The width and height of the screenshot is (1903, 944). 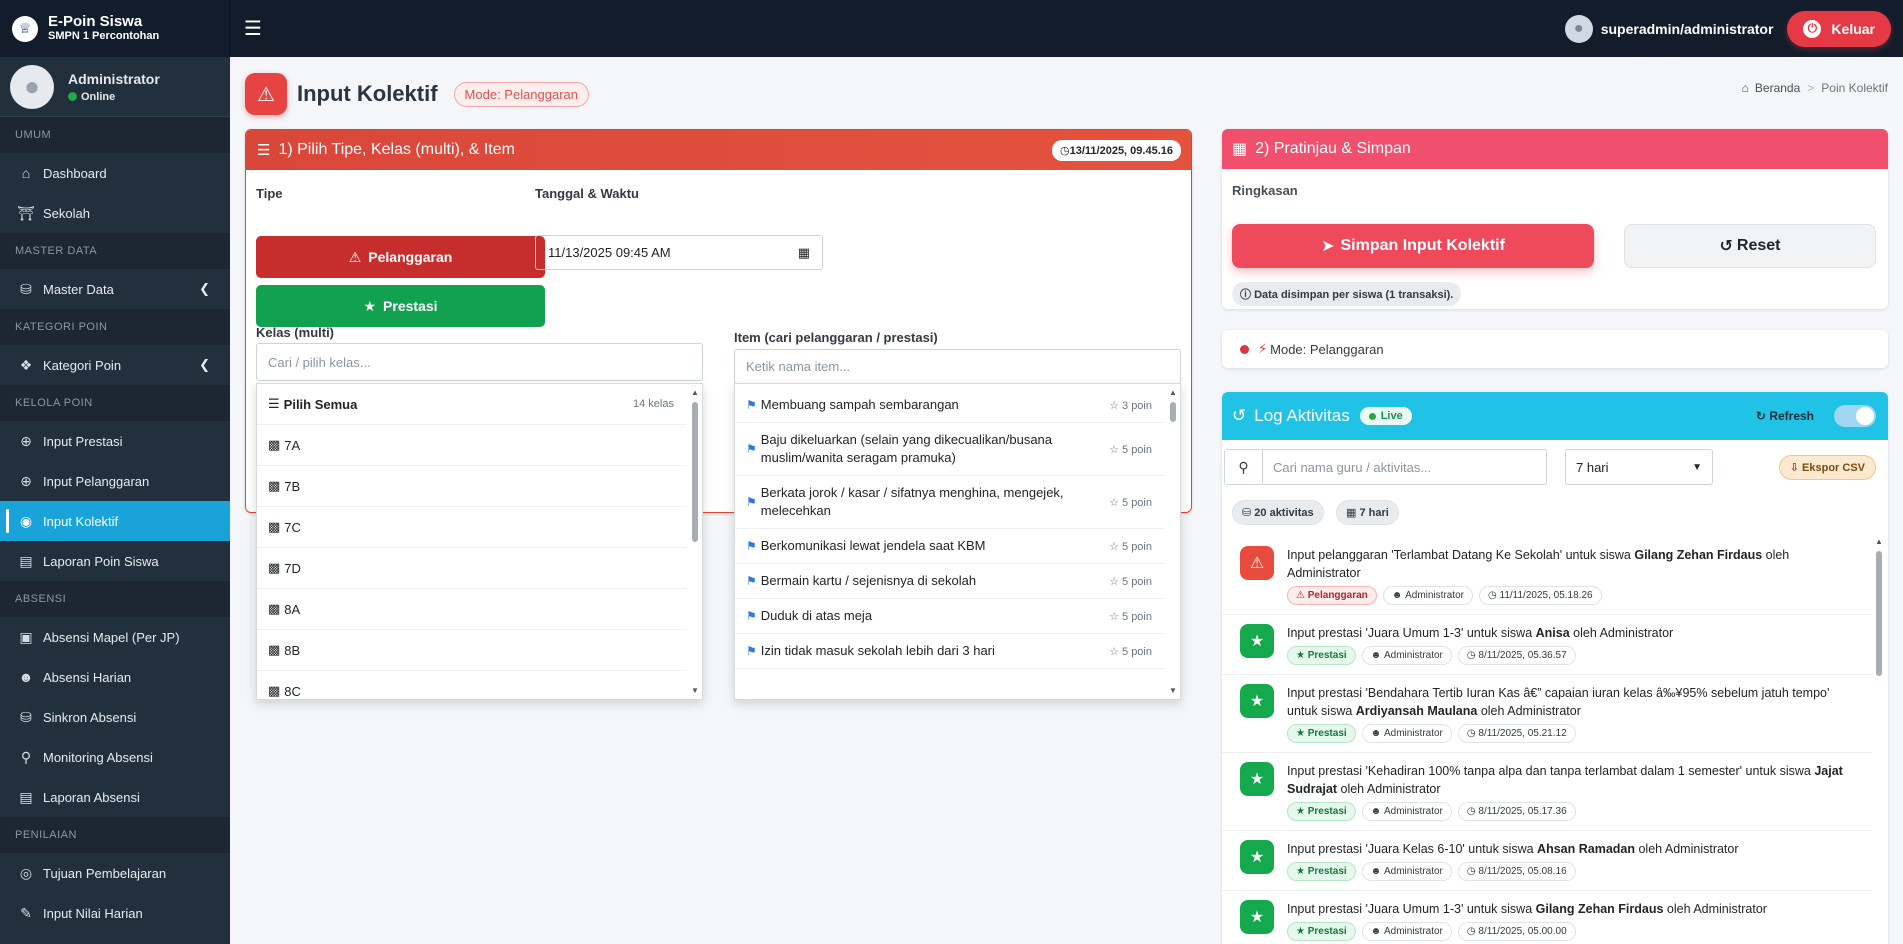 I want to click on prestasi-button: ★ Prestasi, so click(x=400, y=306).